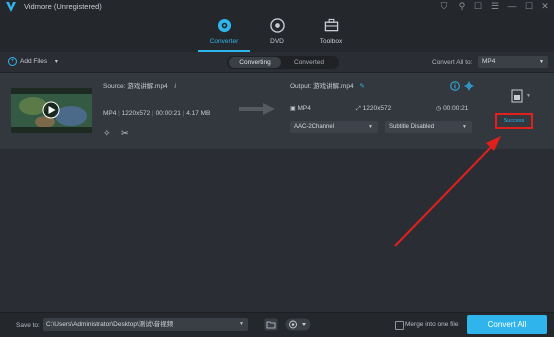 This screenshot has height=337, width=554. Describe the element at coordinates (455, 86) in the screenshot. I see `output-info-icon` at that location.